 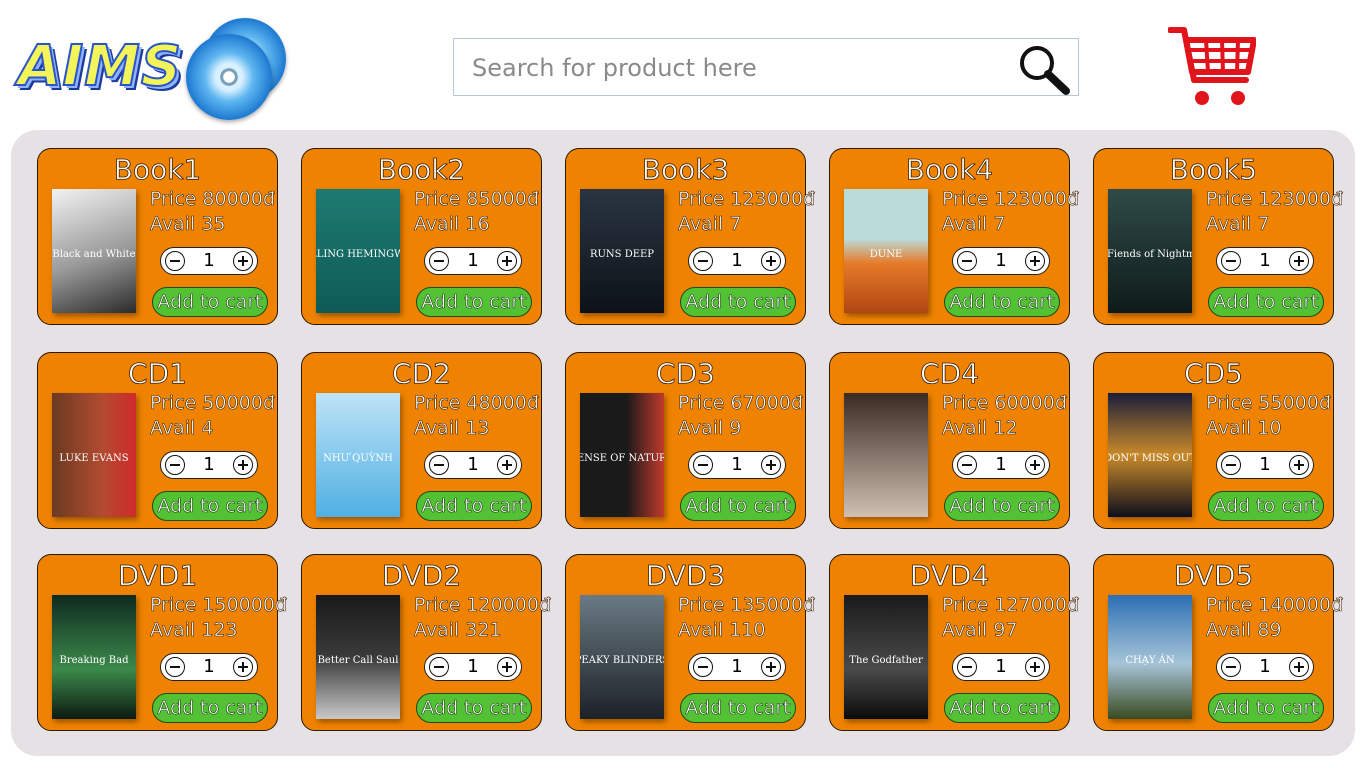 I want to click on product-availability: Avail 9, so click(x=710, y=428).